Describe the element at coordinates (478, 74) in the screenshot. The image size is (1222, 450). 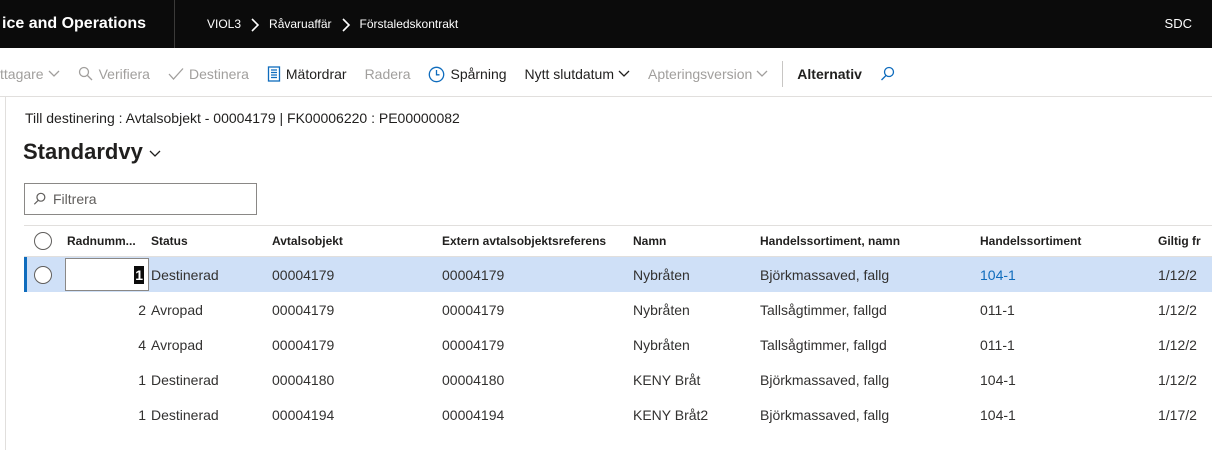
I see `toolbar-label: Spårning` at that location.